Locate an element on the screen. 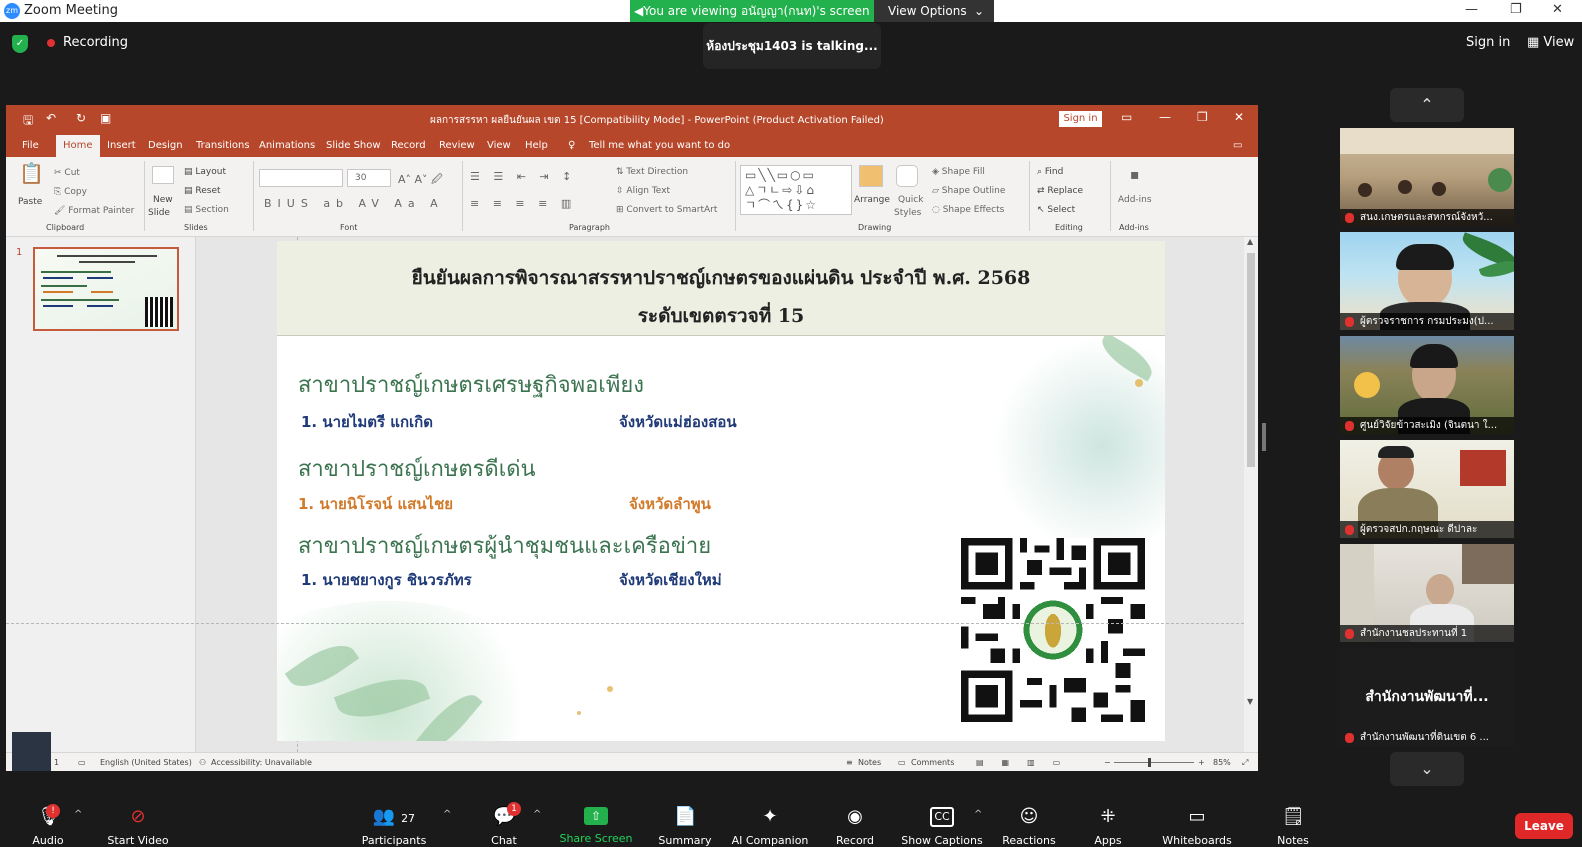 This screenshot has width=1582, height=847. slide-thumbnail is located at coordinates (106, 289).